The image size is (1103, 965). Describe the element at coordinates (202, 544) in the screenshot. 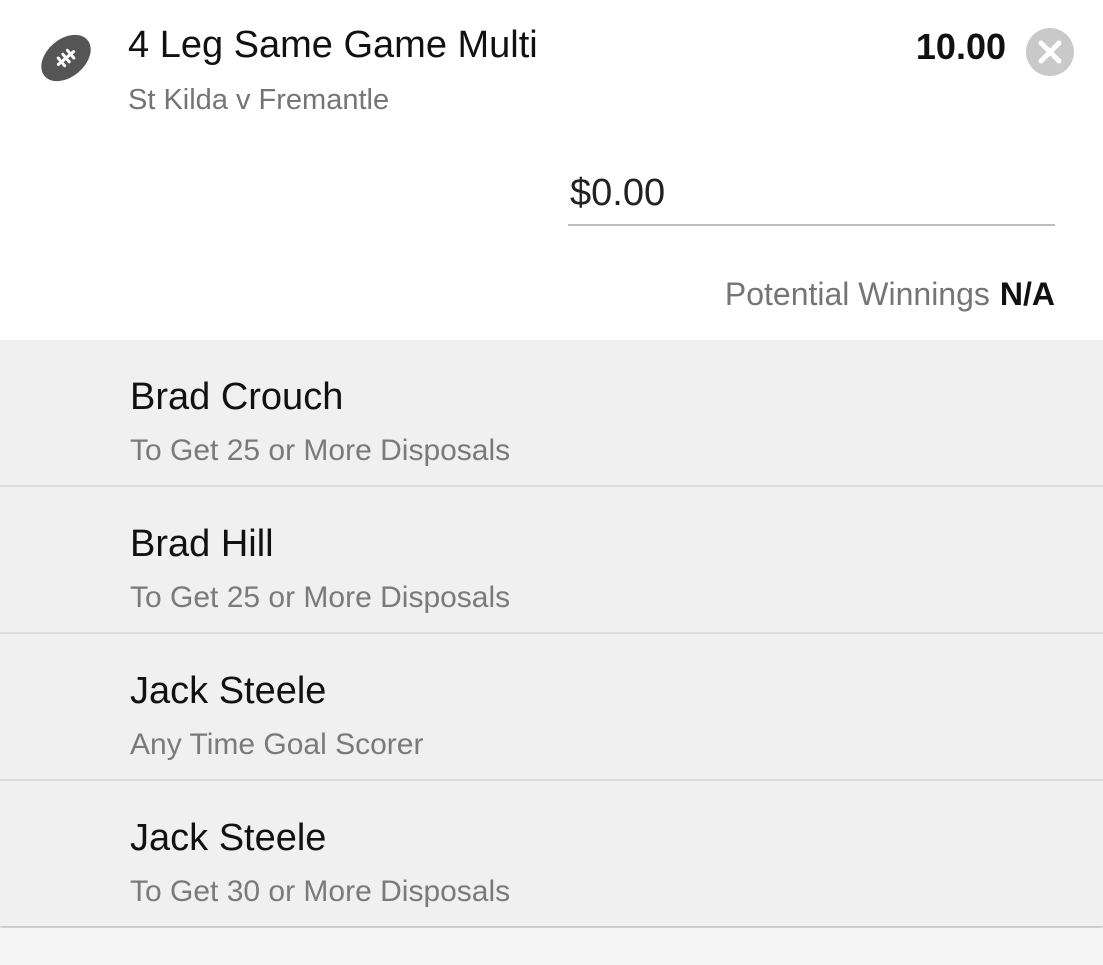

I see `leg-selection-name: Brad Hill` at that location.